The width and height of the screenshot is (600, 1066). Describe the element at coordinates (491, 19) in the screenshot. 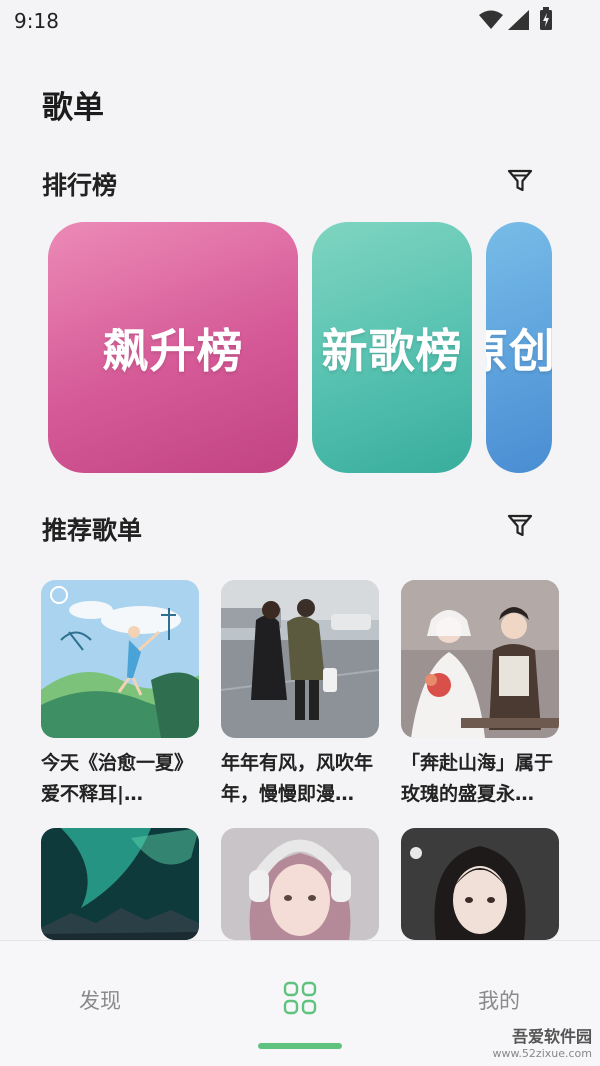

I see `wifi-icon` at that location.